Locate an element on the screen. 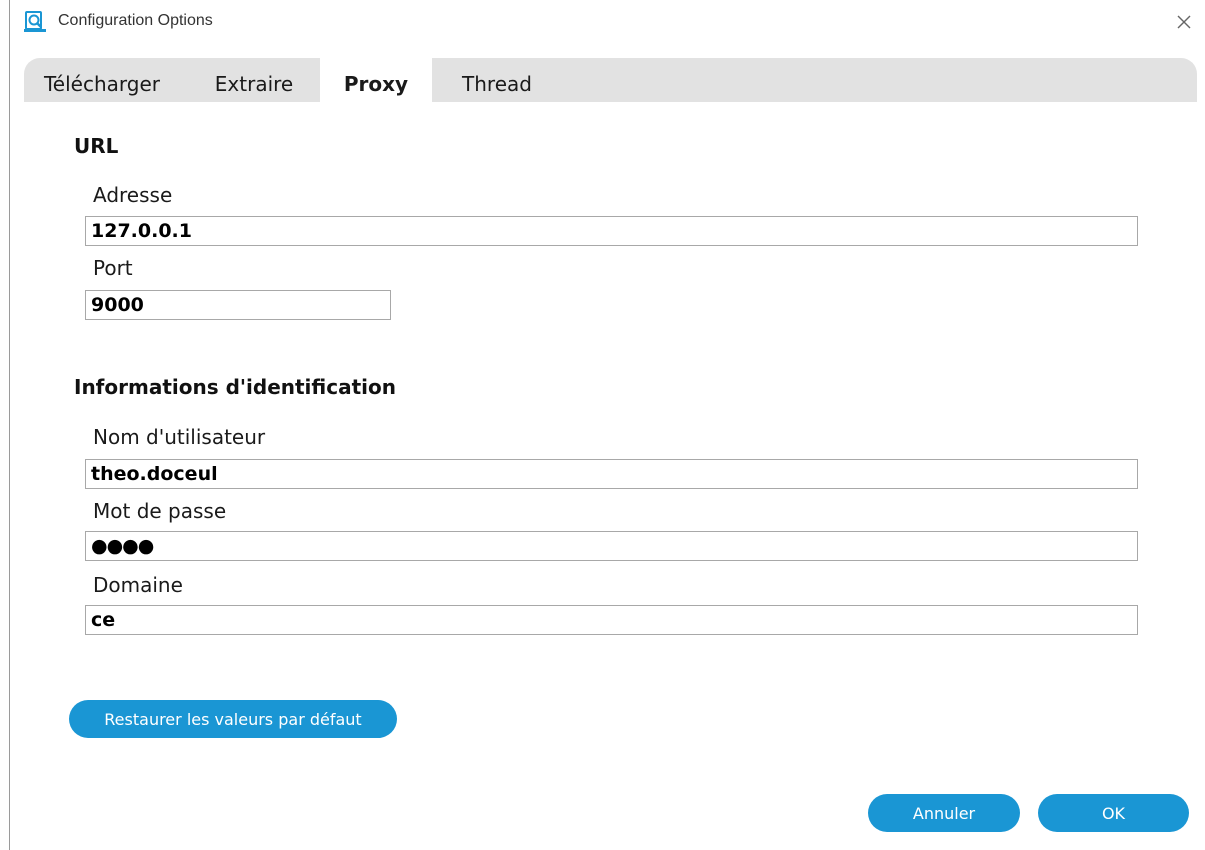 The width and height of the screenshot is (1205, 850). credentials-section-title: Informations d'identification is located at coordinates (235, 387).